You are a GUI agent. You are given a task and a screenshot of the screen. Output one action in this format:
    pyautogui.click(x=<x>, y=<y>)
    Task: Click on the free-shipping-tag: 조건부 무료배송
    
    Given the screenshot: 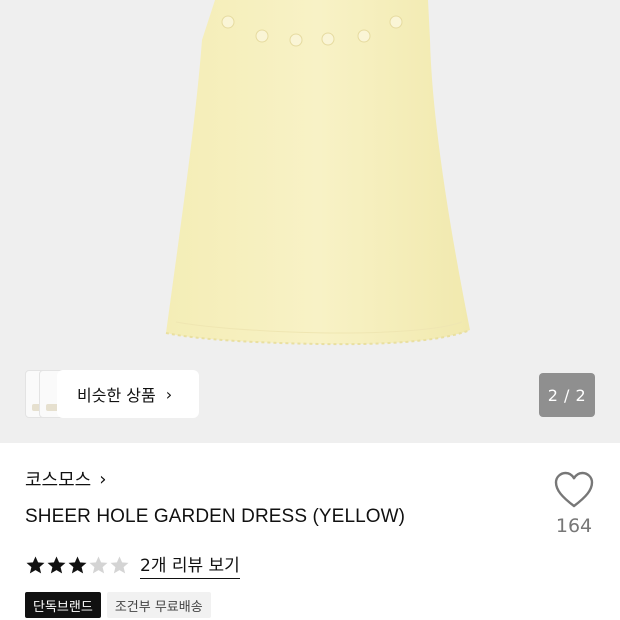 What is the action you would take?
    pyautogui.click(x=158, y=605)
    